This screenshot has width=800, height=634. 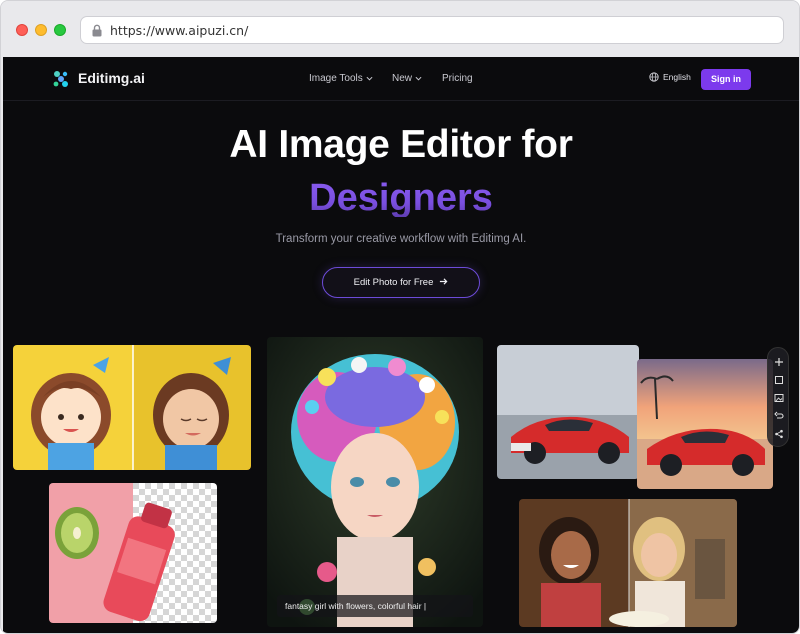 What do you see at coordinates (393, 282) in the screenshot?
I see `cta-label: Edit Photo for Free` at bounding box center [393, 282].